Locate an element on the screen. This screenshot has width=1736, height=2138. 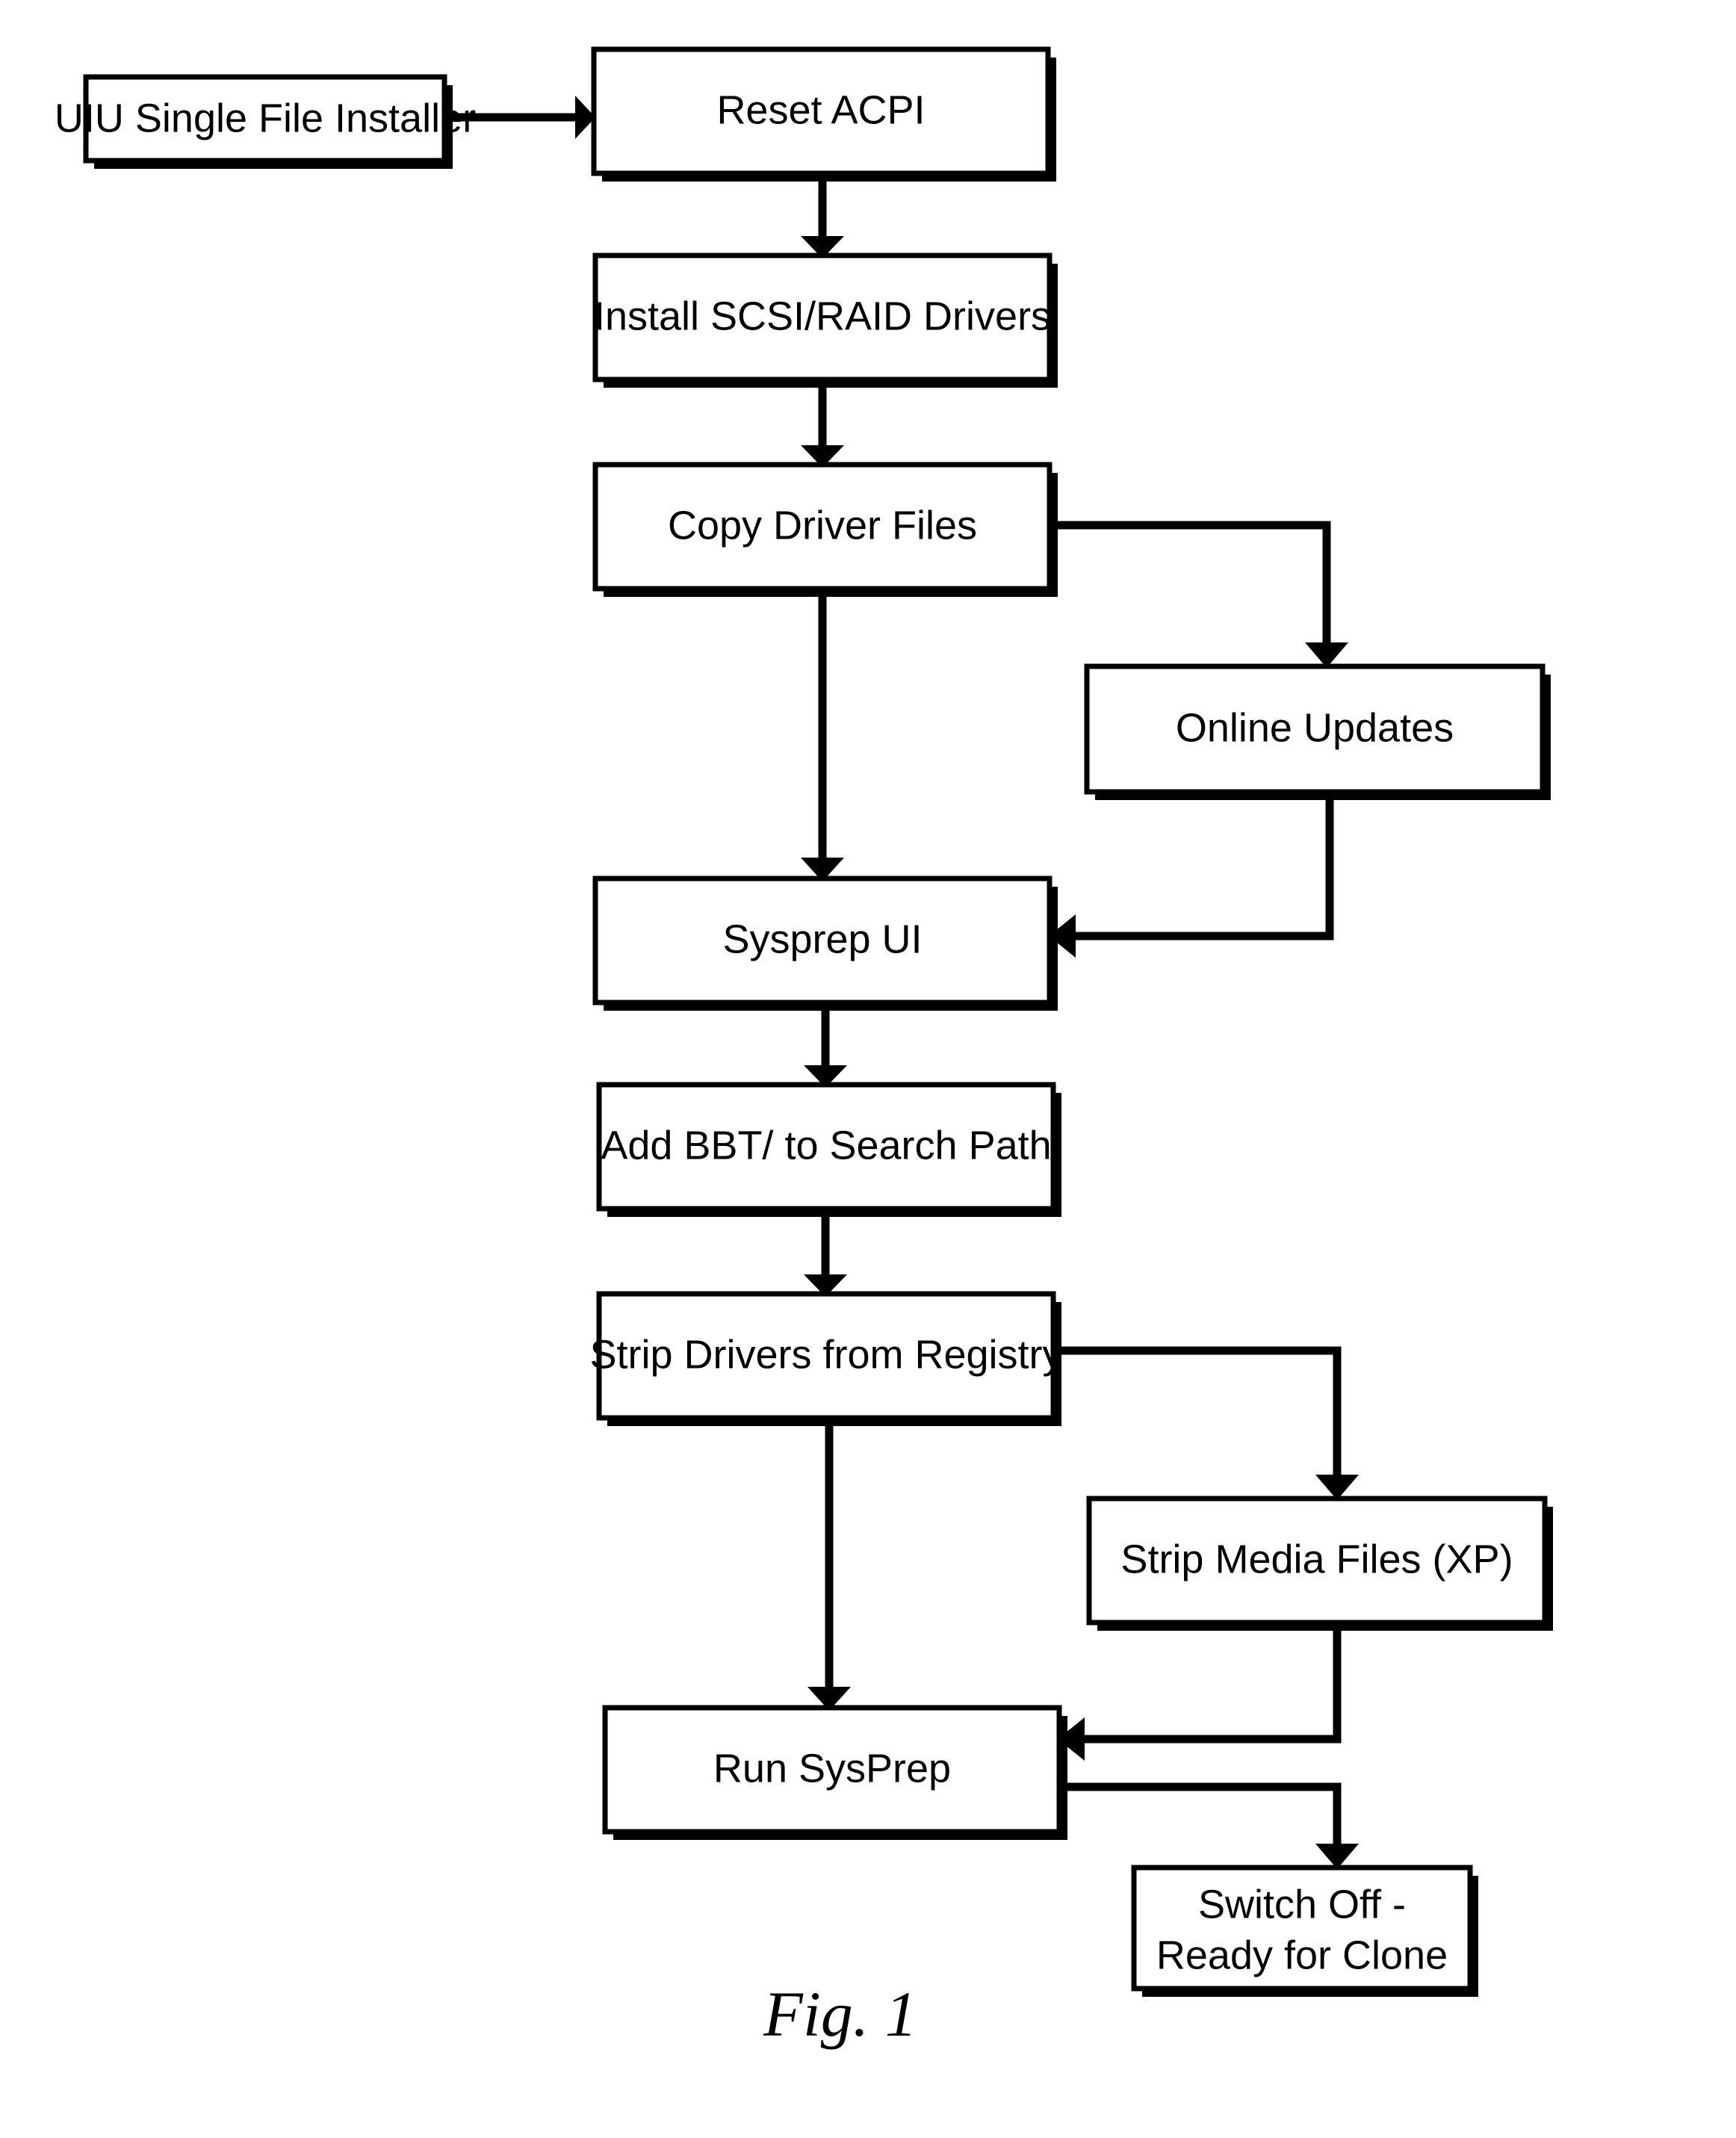
node-sysprep-ui: Sysprep UI is located at coordinates (825, 943).